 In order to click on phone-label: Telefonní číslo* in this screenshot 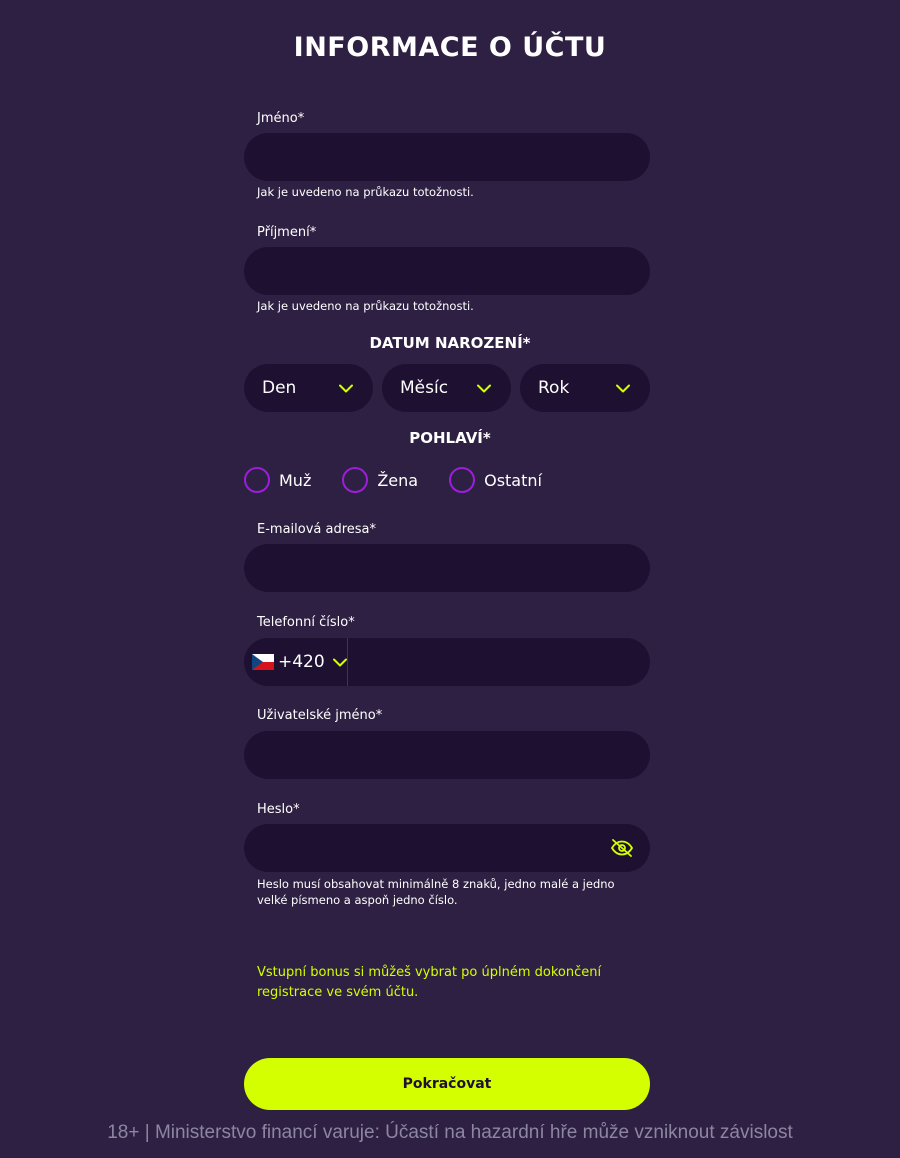, I will do `click(306, 622)`.